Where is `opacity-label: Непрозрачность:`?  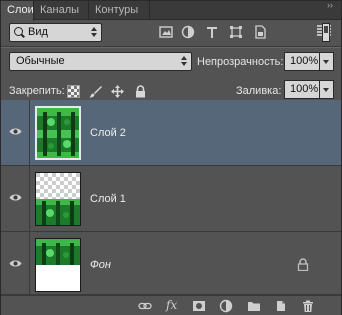
opacity-label: Непрозрачность: is located at coordinates (240, 62).